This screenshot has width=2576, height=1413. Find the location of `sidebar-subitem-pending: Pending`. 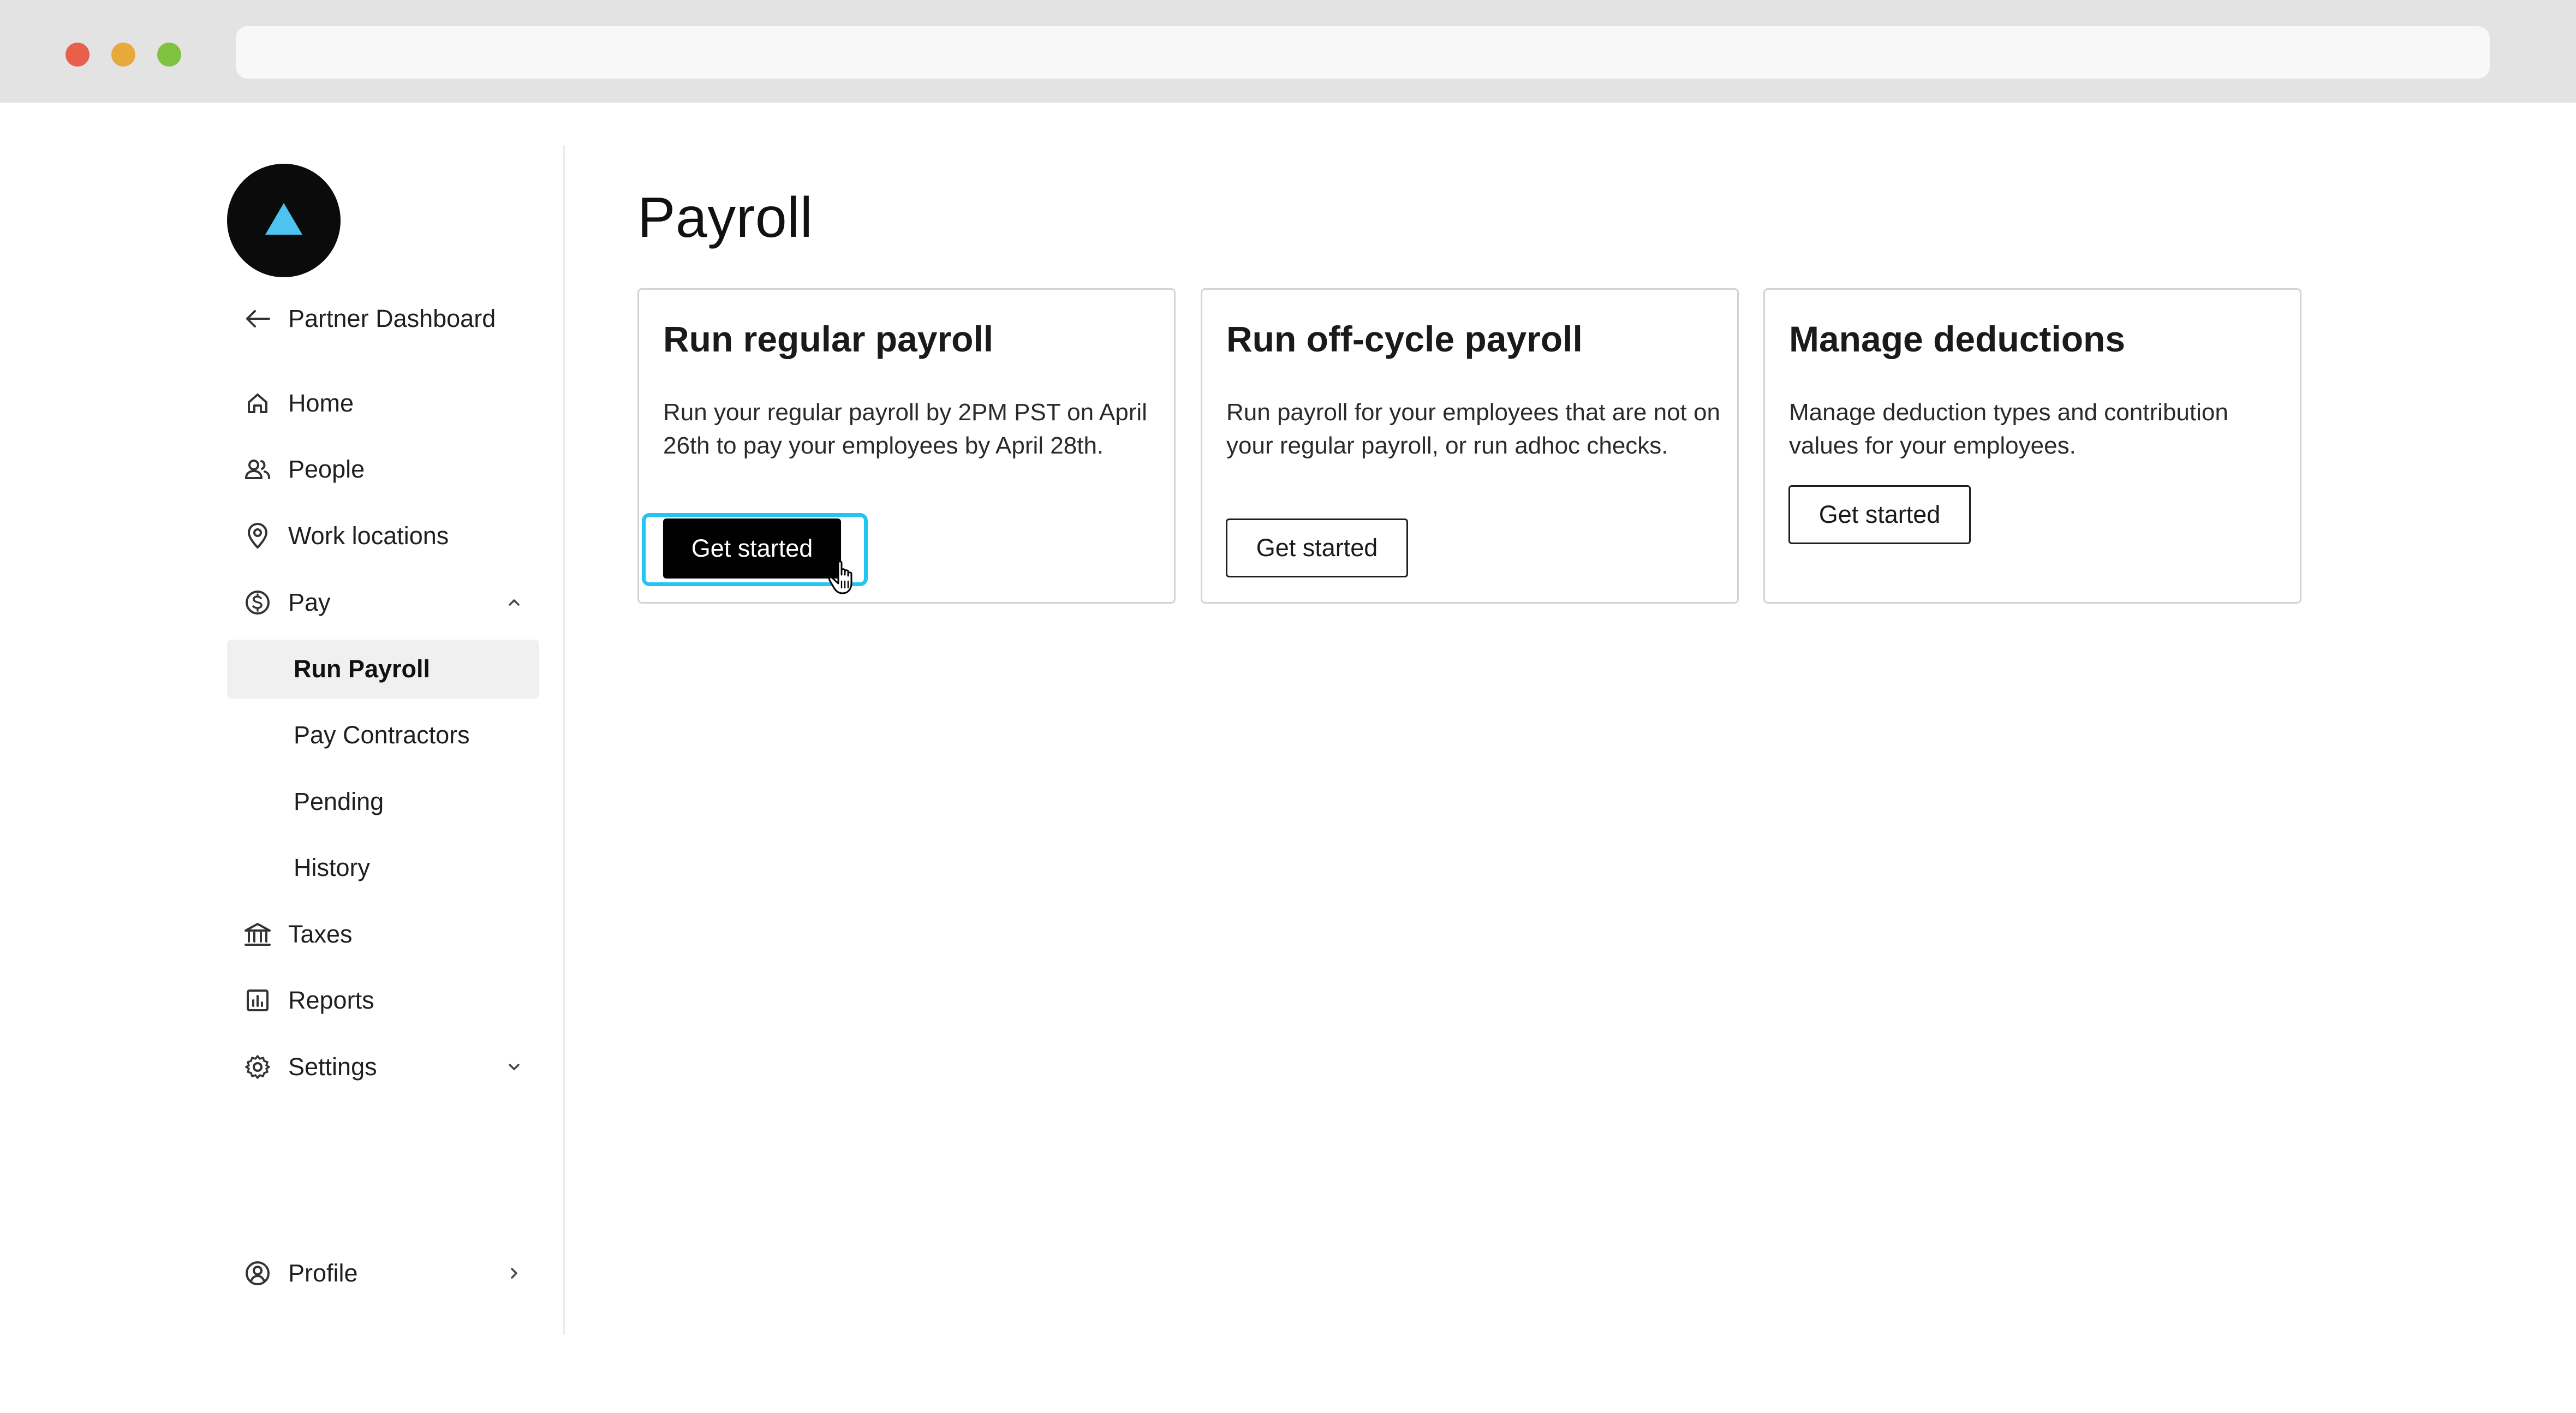

sidebar-subitem-pending: Pending is located at coordinates (383, 801).